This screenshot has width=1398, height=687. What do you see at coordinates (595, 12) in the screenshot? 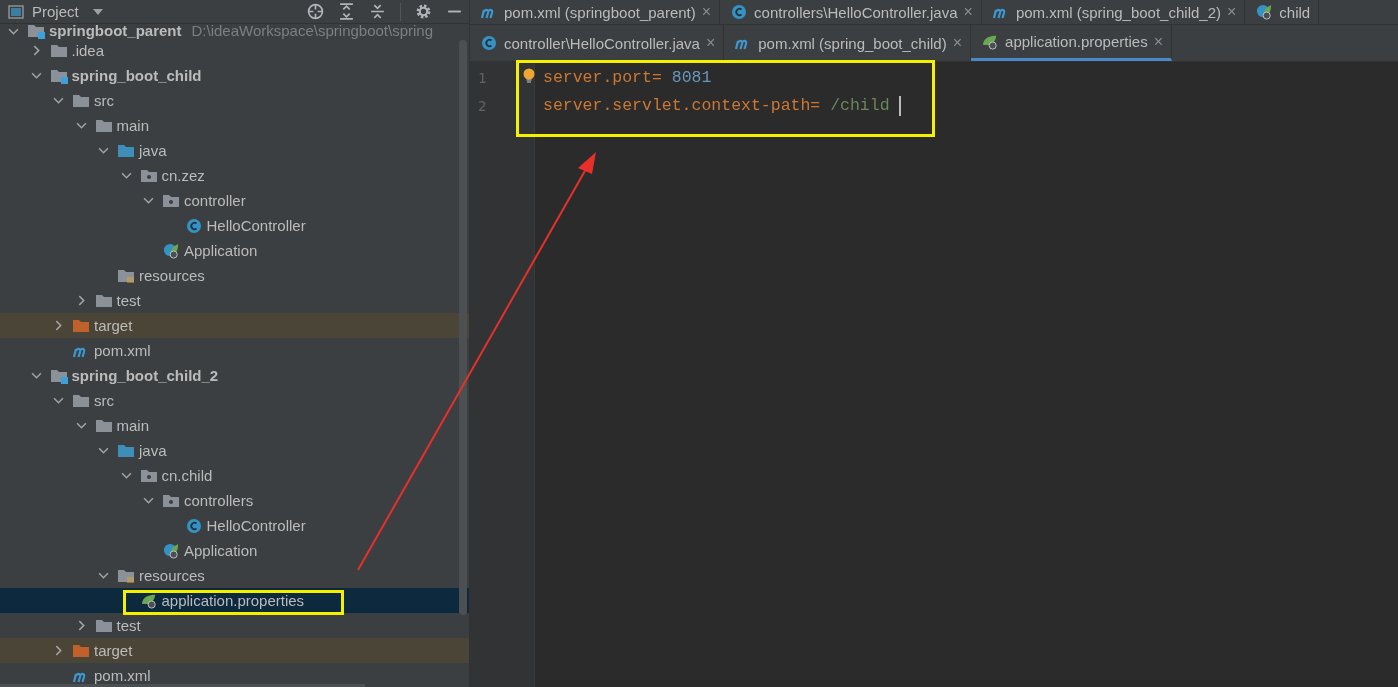
I see `editor-tab: pom.xml (springboot_parent) ×` at bounding box center [595, 12].